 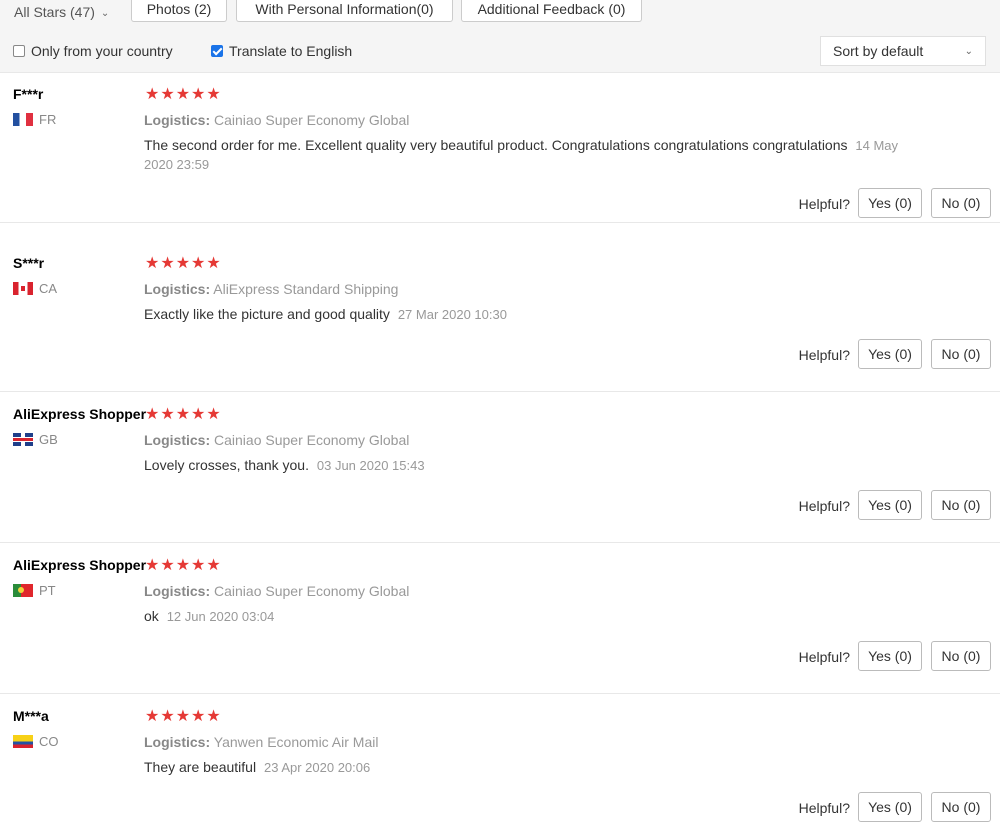 I want to click on reviewer-country: FR, so click(x=34, y=119).